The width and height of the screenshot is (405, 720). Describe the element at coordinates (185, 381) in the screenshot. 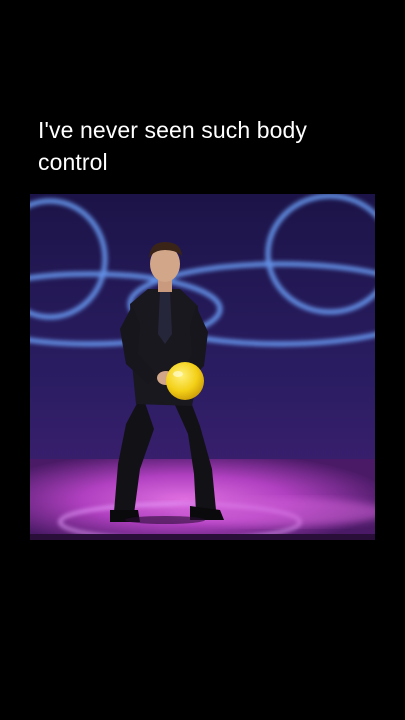

I see `yellow-ball` at that location.